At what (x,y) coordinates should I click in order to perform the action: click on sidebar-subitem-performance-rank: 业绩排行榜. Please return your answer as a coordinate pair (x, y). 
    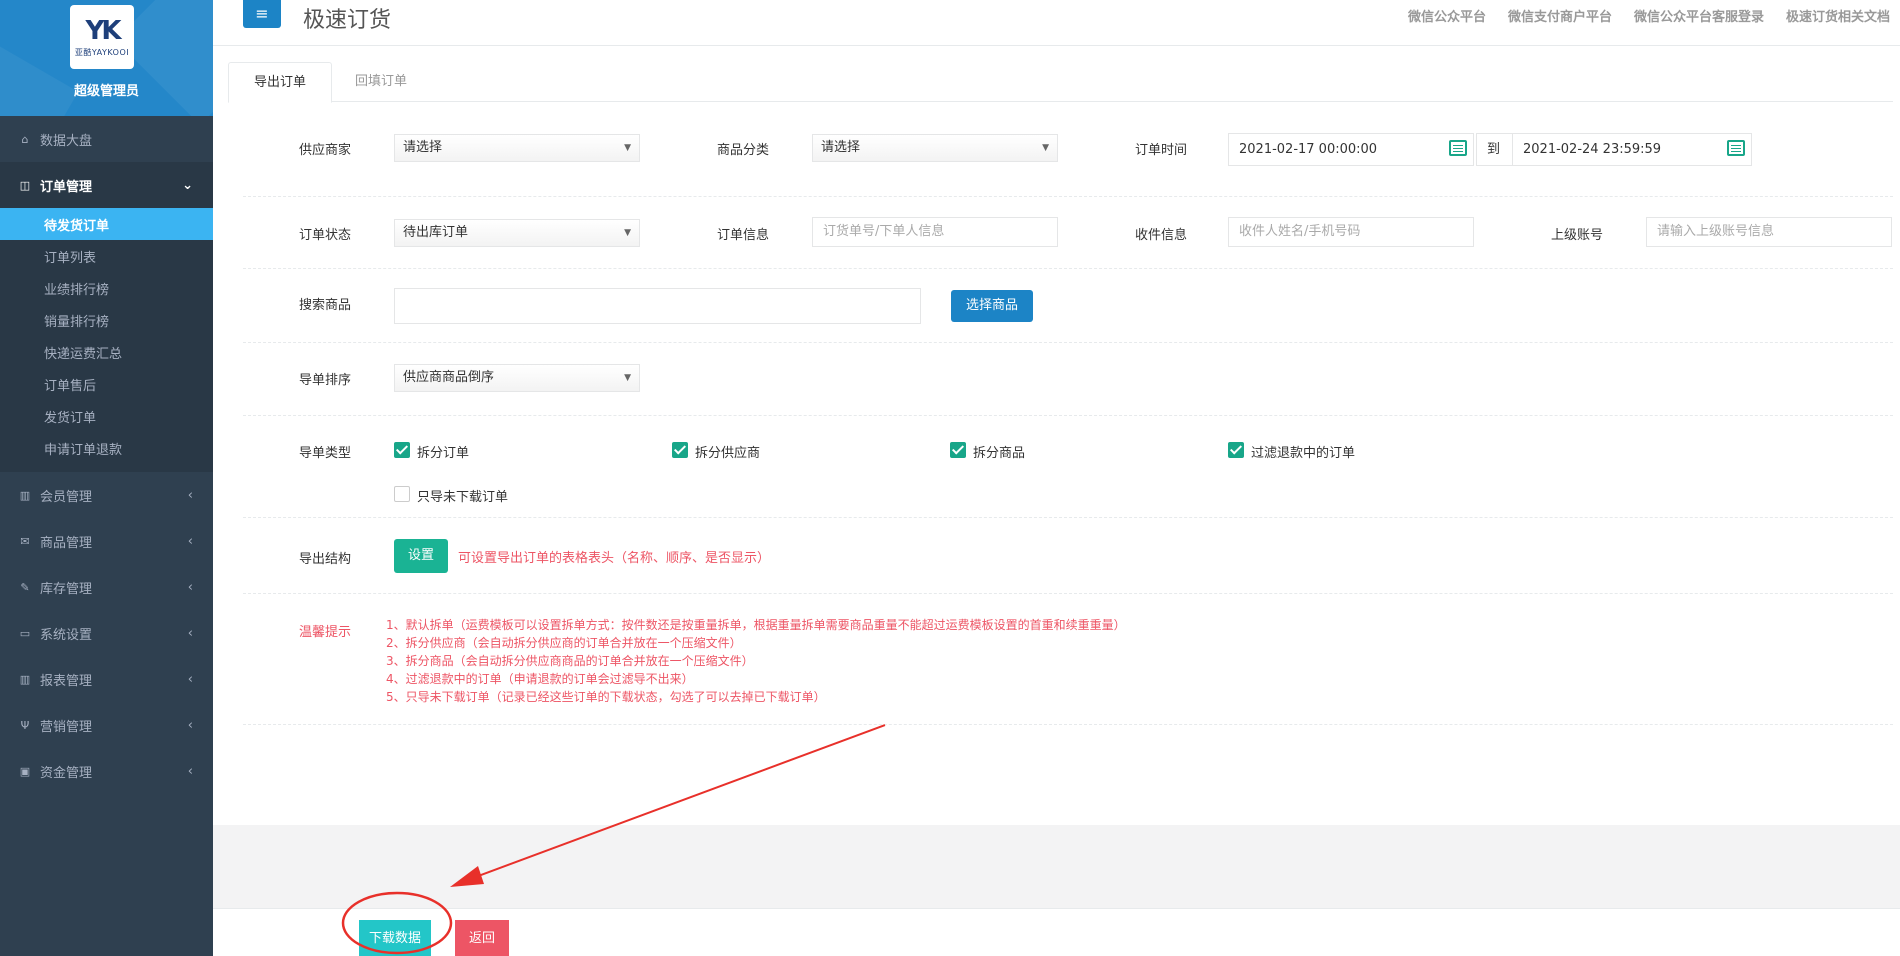
    Looking at the image, I should click on (106, 288).